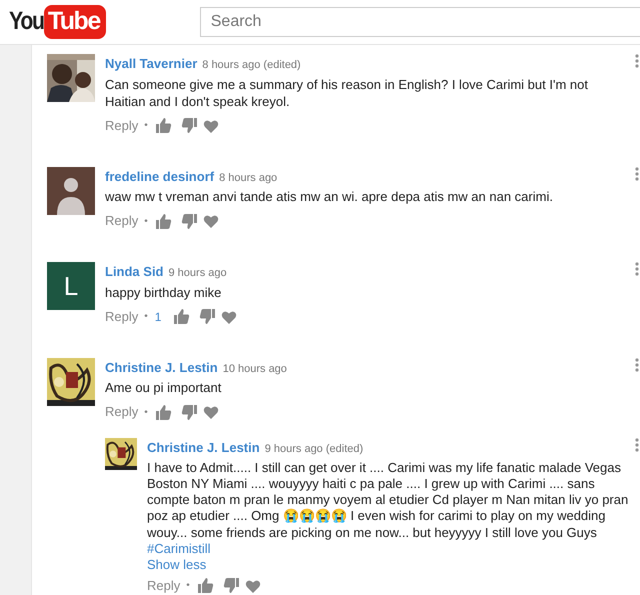  What do you see at coordinates (347, 93) in the screenshot?
I see `comment-text: Can someone give me a summary of his reason in English? I love Carimi but I'm not Haitian and I don't speak kreyol.` at bounding box center [347, 93].